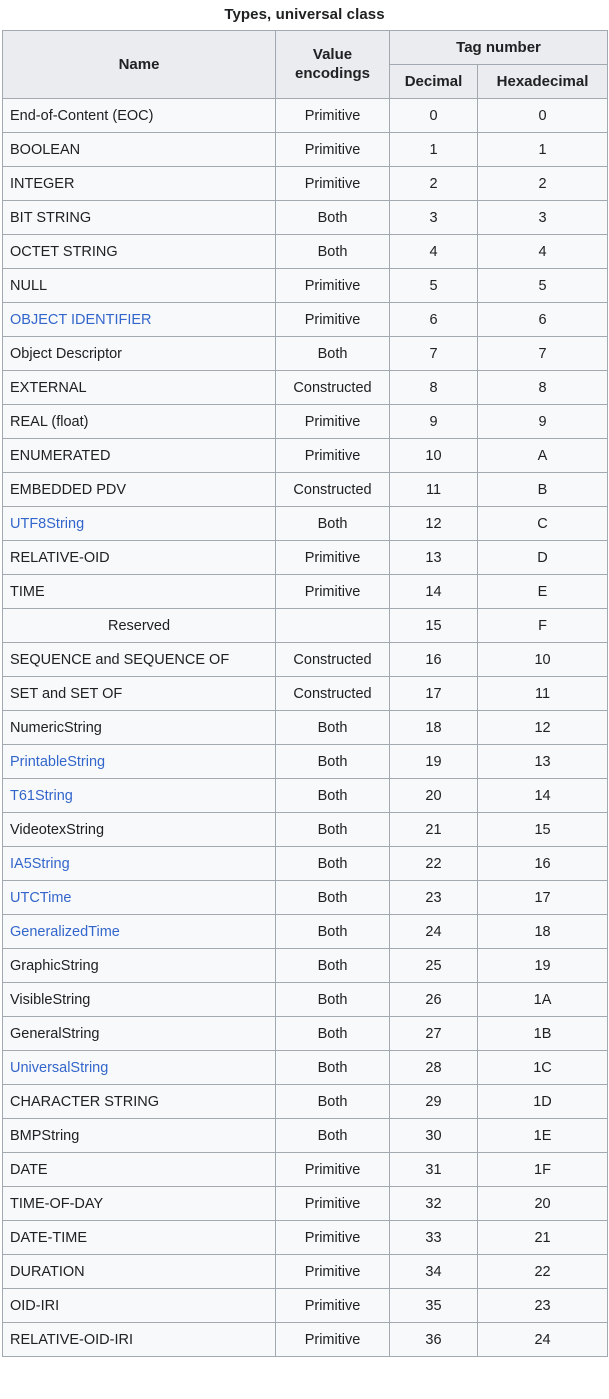  Describe the element at coordinates (139, 727) in the screenshot. I see `cell-name: NumericString` at that location.